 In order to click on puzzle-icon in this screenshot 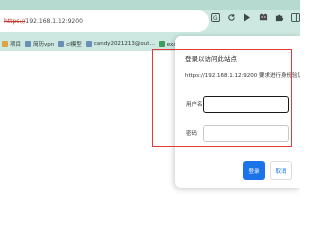, I will do `click(279, 17)`.